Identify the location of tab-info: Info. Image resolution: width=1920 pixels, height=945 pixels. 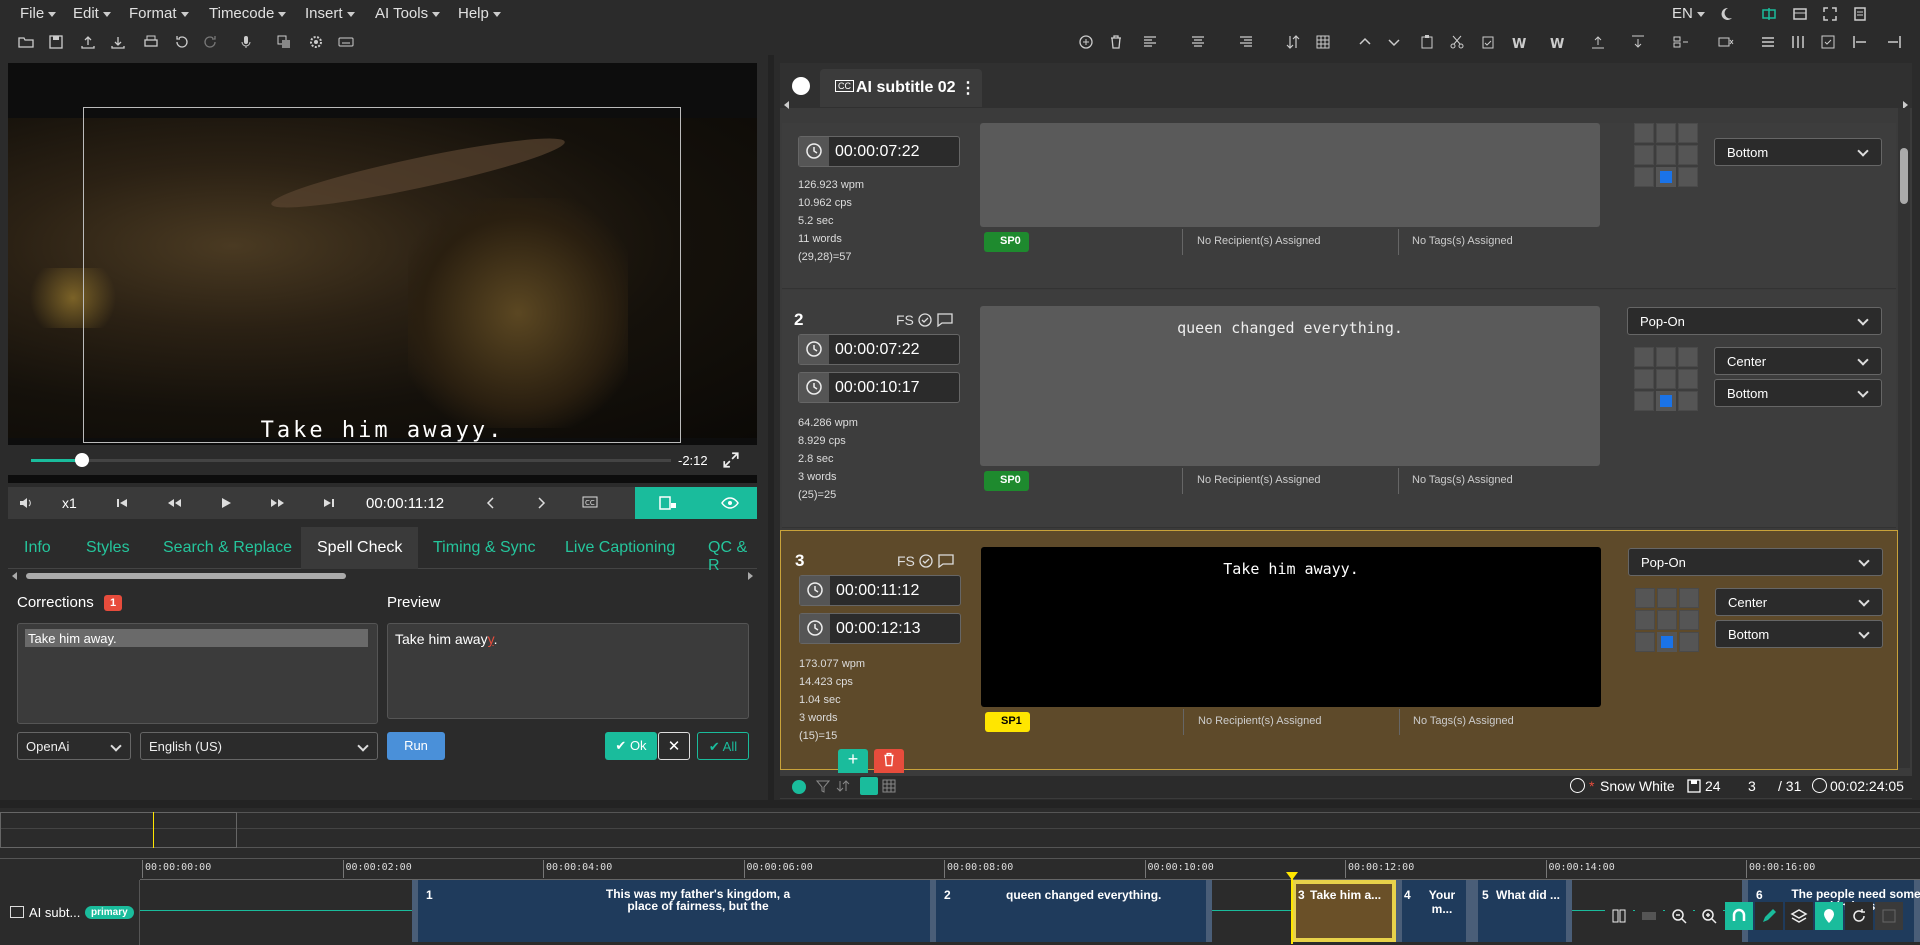
(37, 548).